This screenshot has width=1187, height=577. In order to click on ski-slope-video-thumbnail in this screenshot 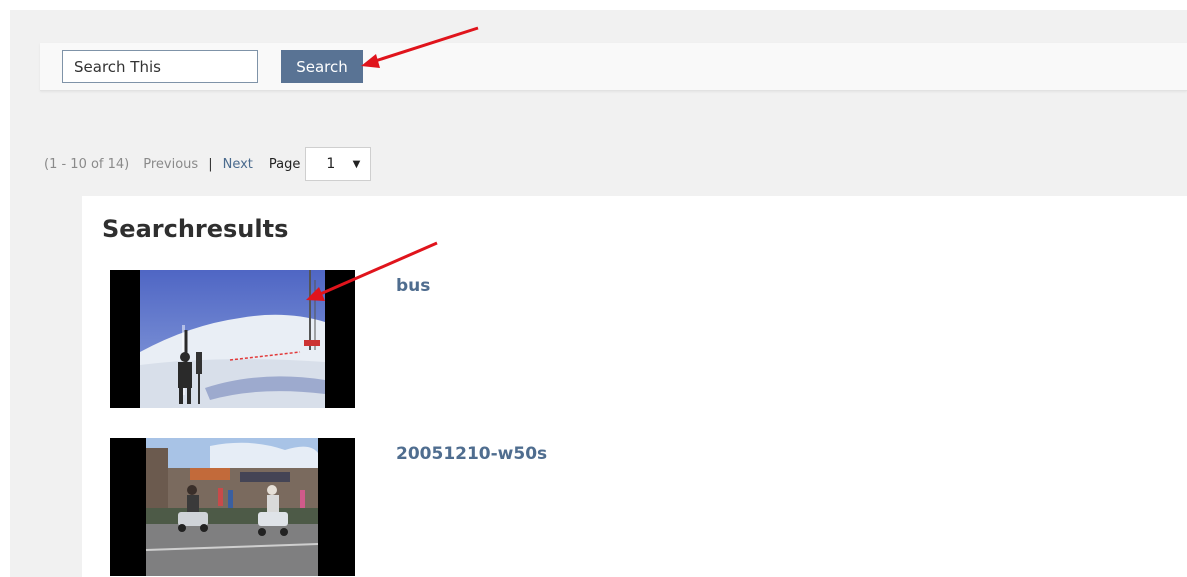, I will do `click(232, 339)`.